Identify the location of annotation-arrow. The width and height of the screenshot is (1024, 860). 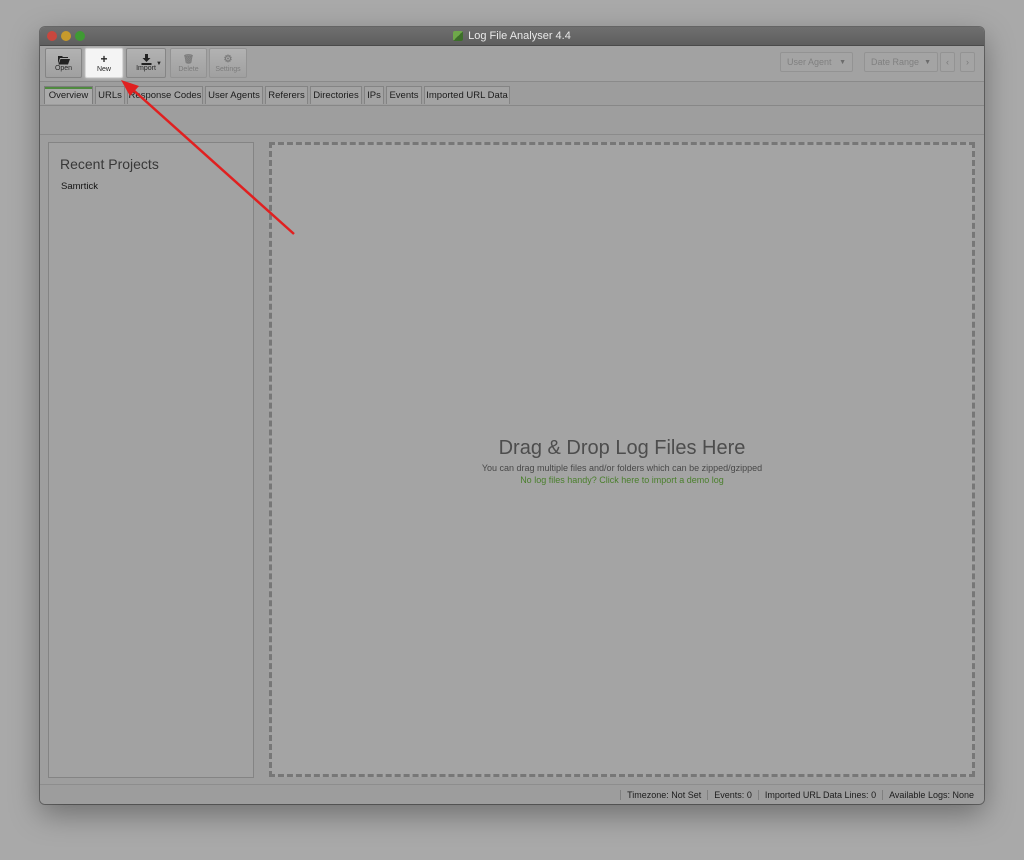
(208, 157).